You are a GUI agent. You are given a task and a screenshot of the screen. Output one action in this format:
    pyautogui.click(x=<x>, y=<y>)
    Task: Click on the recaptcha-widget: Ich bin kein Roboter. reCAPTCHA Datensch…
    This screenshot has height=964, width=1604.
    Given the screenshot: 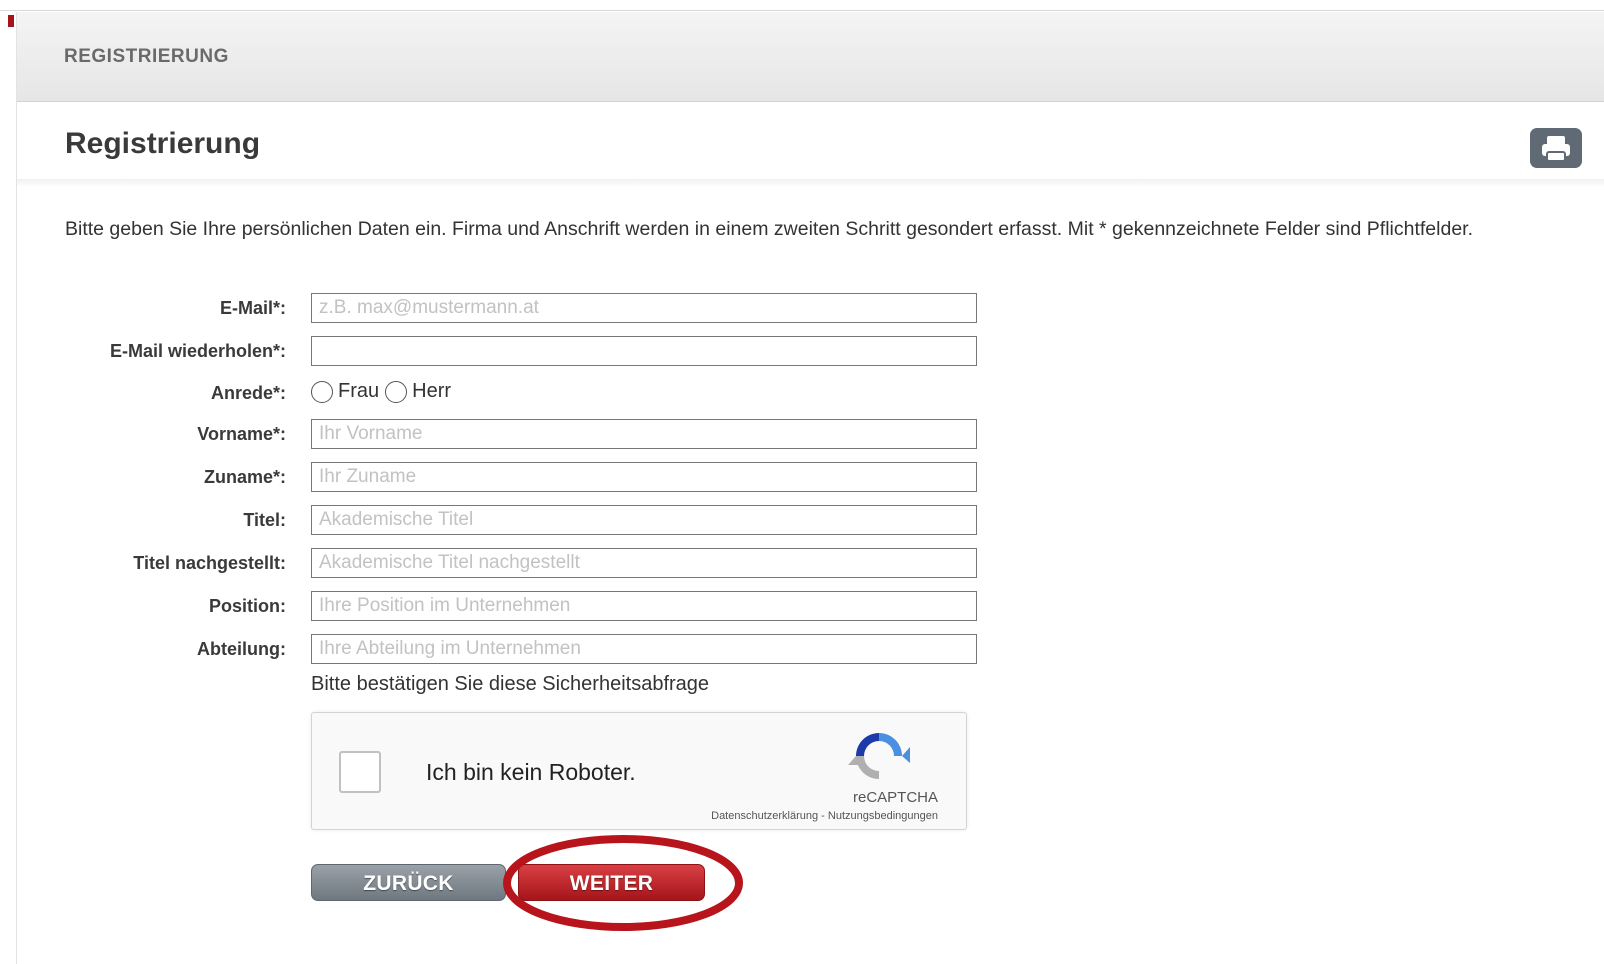 What is the action you would take?
    pyautogui.click(x=639, y=771)
    